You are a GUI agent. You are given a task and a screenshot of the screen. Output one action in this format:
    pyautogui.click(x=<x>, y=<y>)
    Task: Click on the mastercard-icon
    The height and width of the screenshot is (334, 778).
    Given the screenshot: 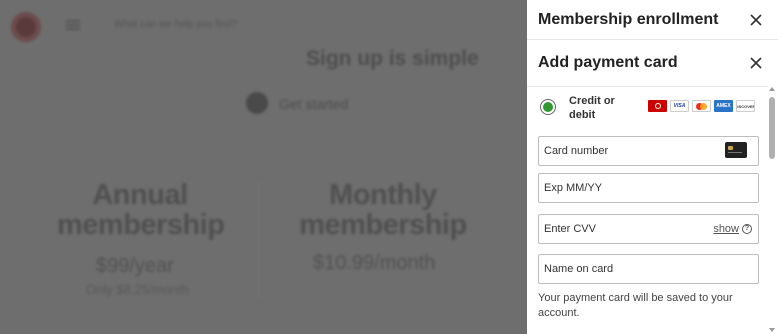 What is the action you would take?
    pyautogui.click(x=701, y=106)
    